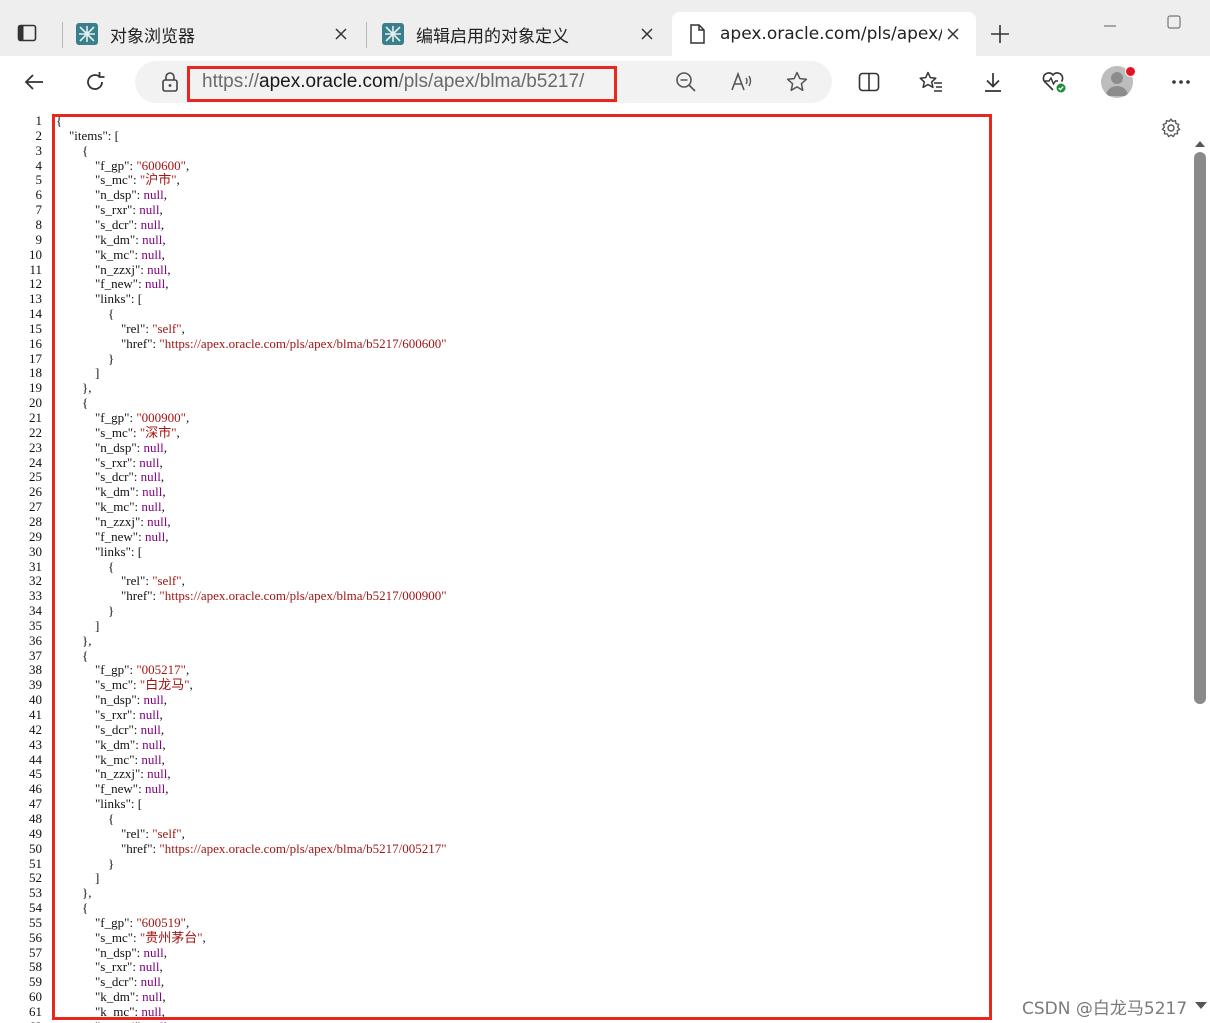 The height and width of the screenshot is (1023, 1210). What do you see at coordinates (35, 908) in the screenshot?
I see `line-number: 54` at bounding box center [35, 908].